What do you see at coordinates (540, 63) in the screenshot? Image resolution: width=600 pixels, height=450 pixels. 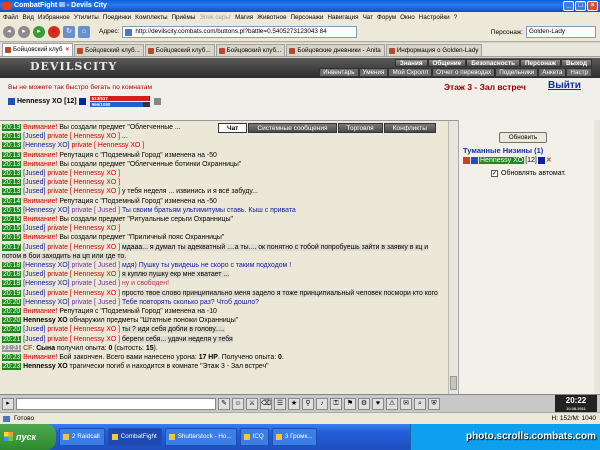 I see `top-nav-item: Персонаж` at bounding box center [540, 63].